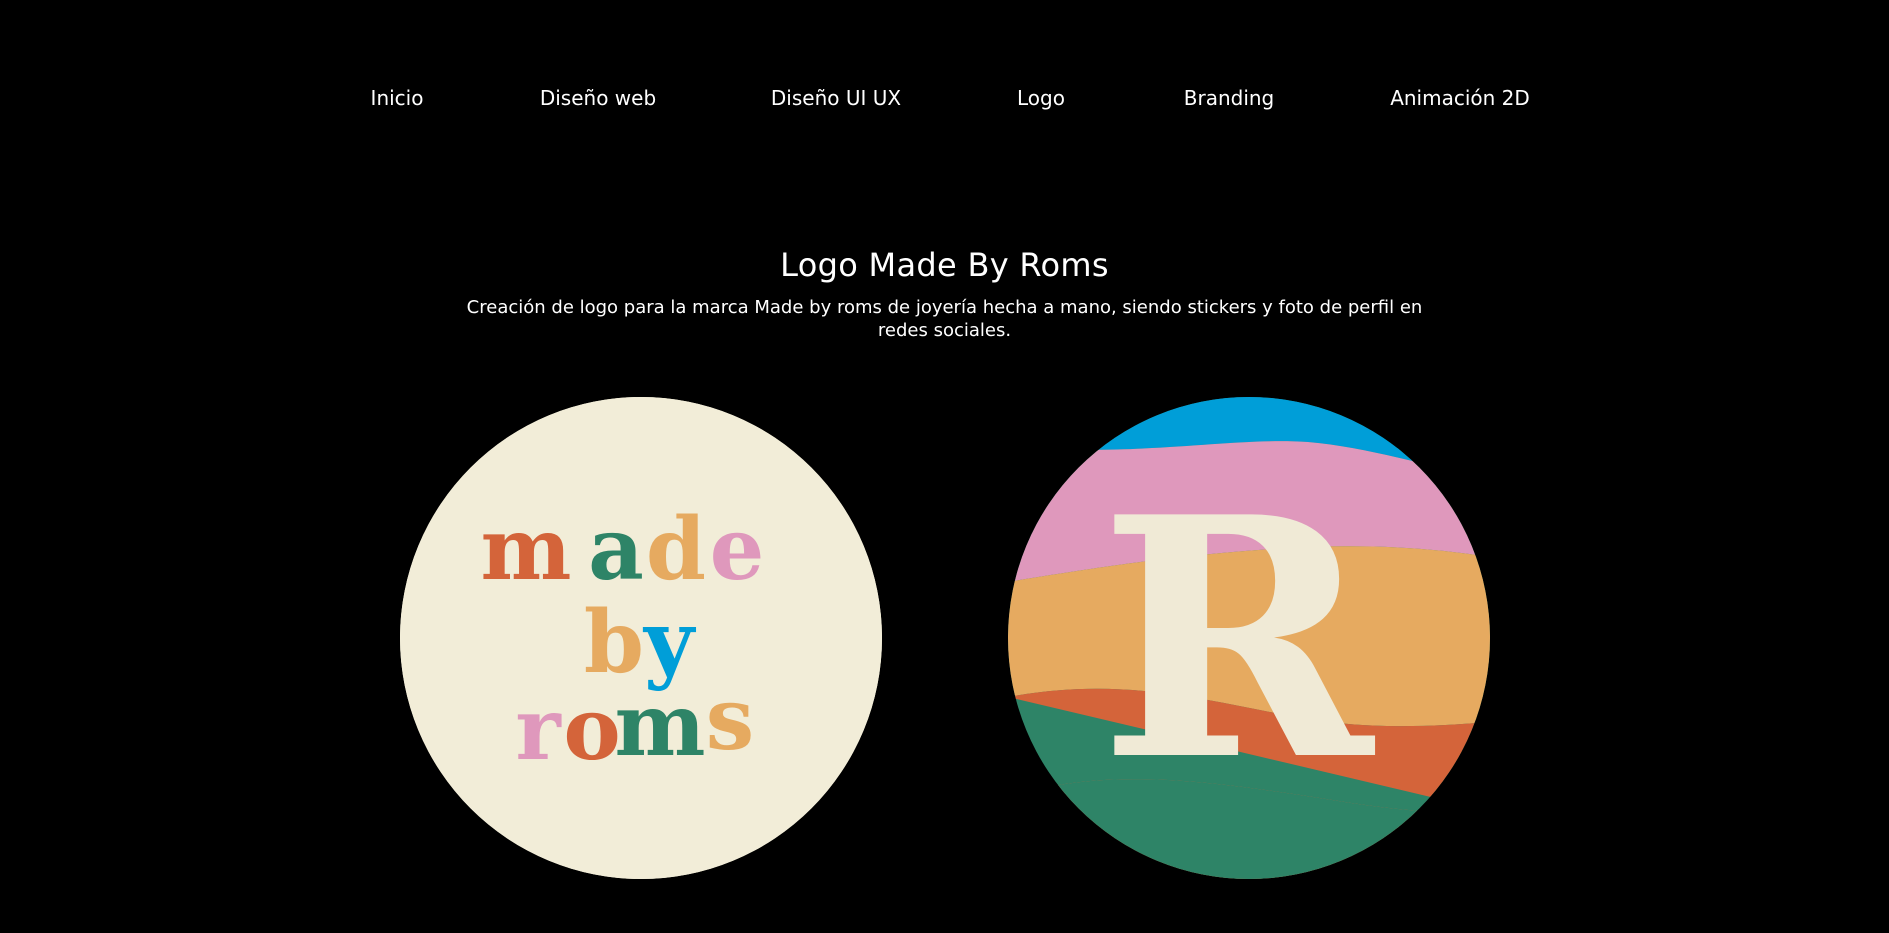 This screenshot has height=933, width=1889. Describe the element at coordinates (676, 549) in the screenshot. I see `wordmark-letter: d` at that location.